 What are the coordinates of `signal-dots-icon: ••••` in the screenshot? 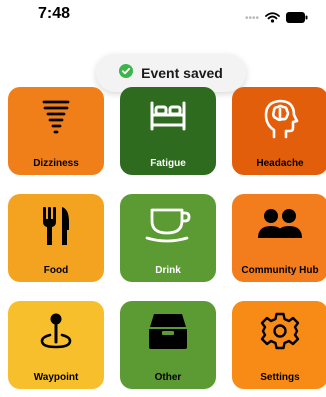 It's located at (251, 18).